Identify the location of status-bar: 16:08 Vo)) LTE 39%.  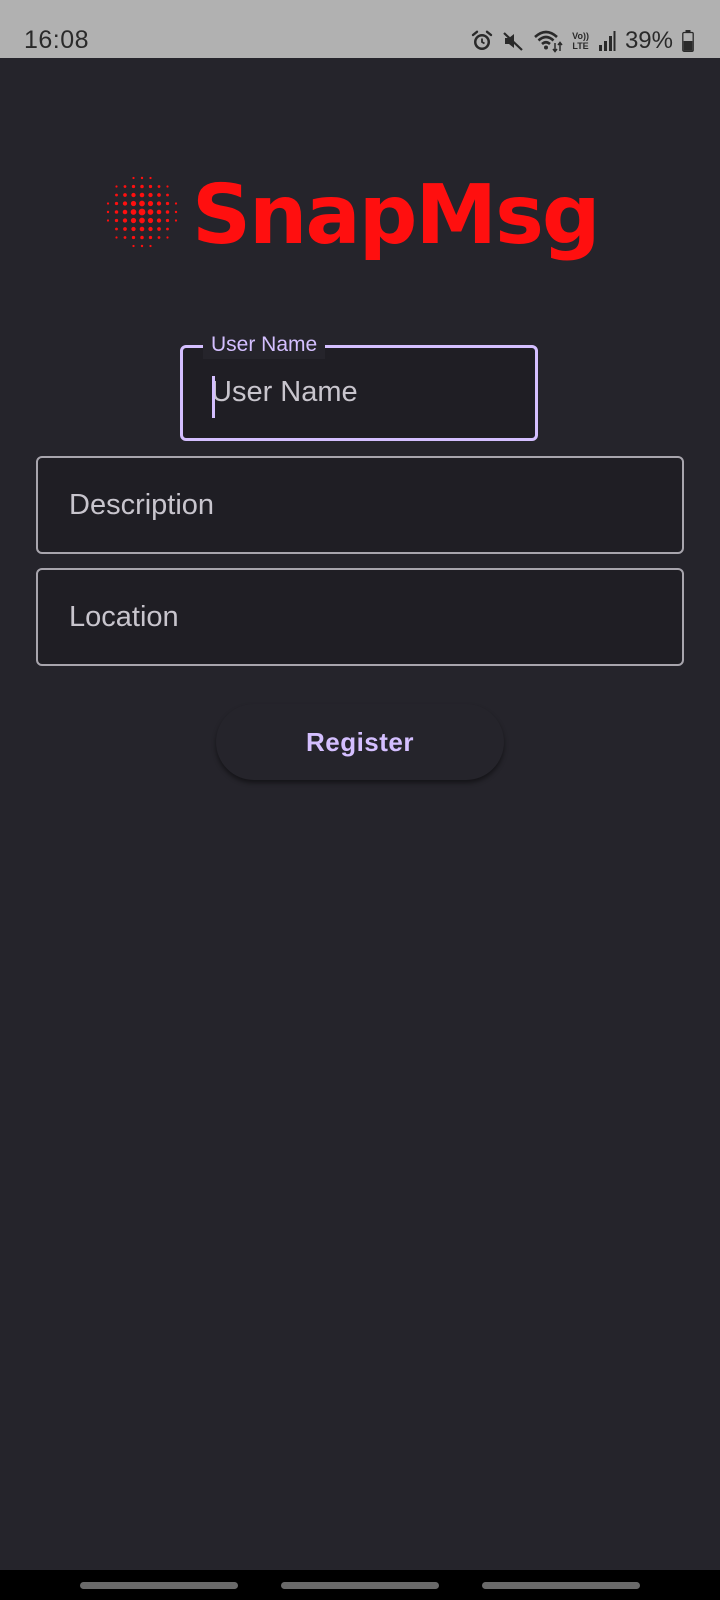
(360, 29).